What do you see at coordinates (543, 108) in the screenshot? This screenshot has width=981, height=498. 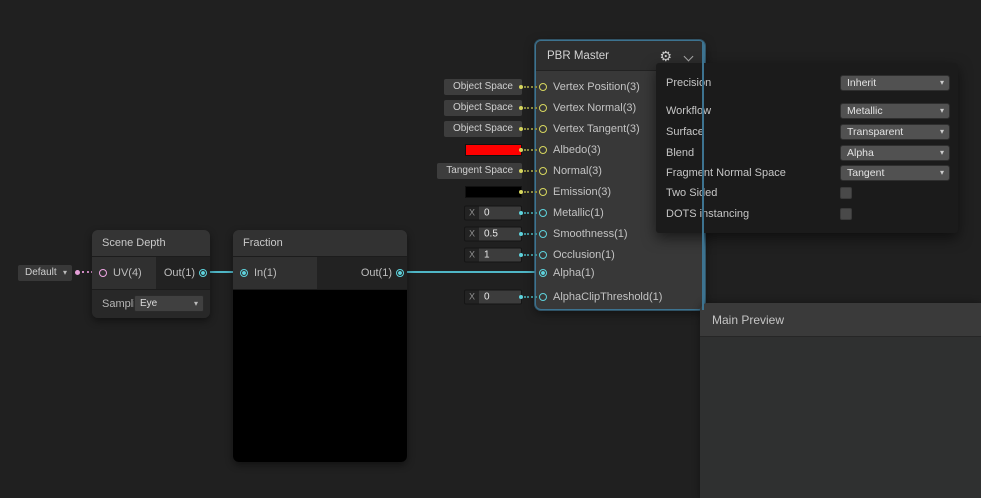 I see `vertex-normal-port` at bounding box center [543, 108].